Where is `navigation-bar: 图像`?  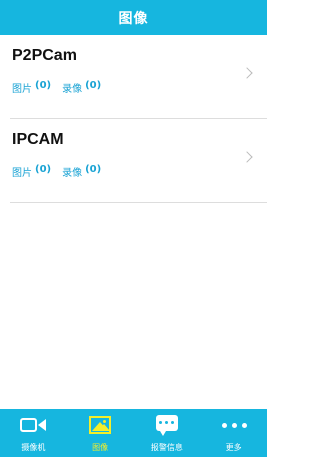 navigation-bar: 图像 is located at coordinates (133, 17).